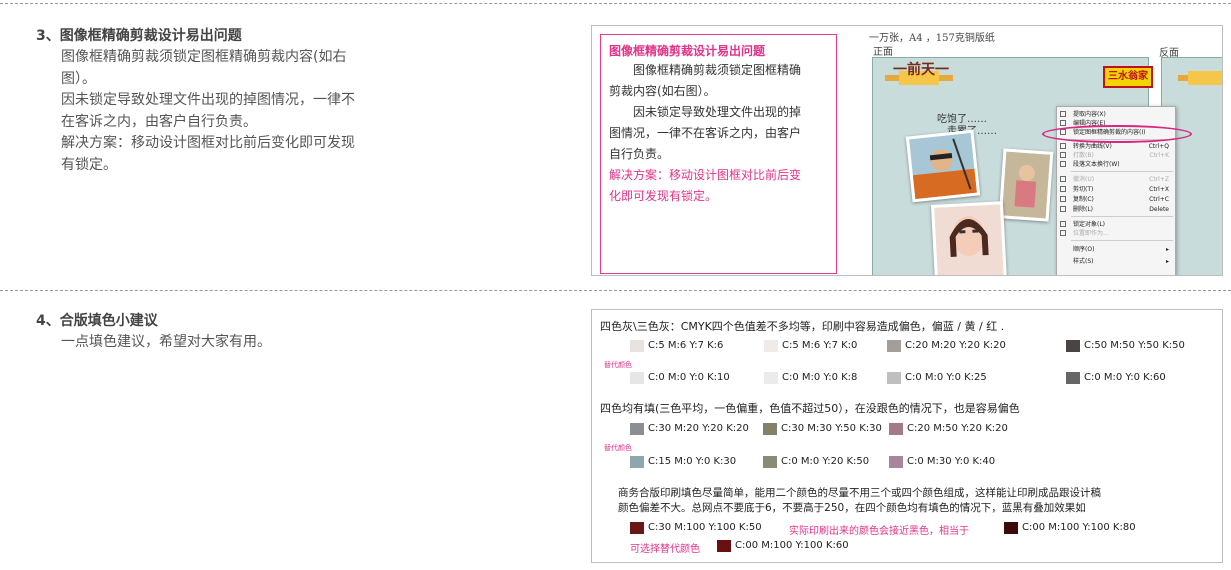  What do you see at coordinates (686, 345) in the screenshot?
I see `color-label: C:5 M:6 Y:7 K:6` at bounding box center [686, 345].